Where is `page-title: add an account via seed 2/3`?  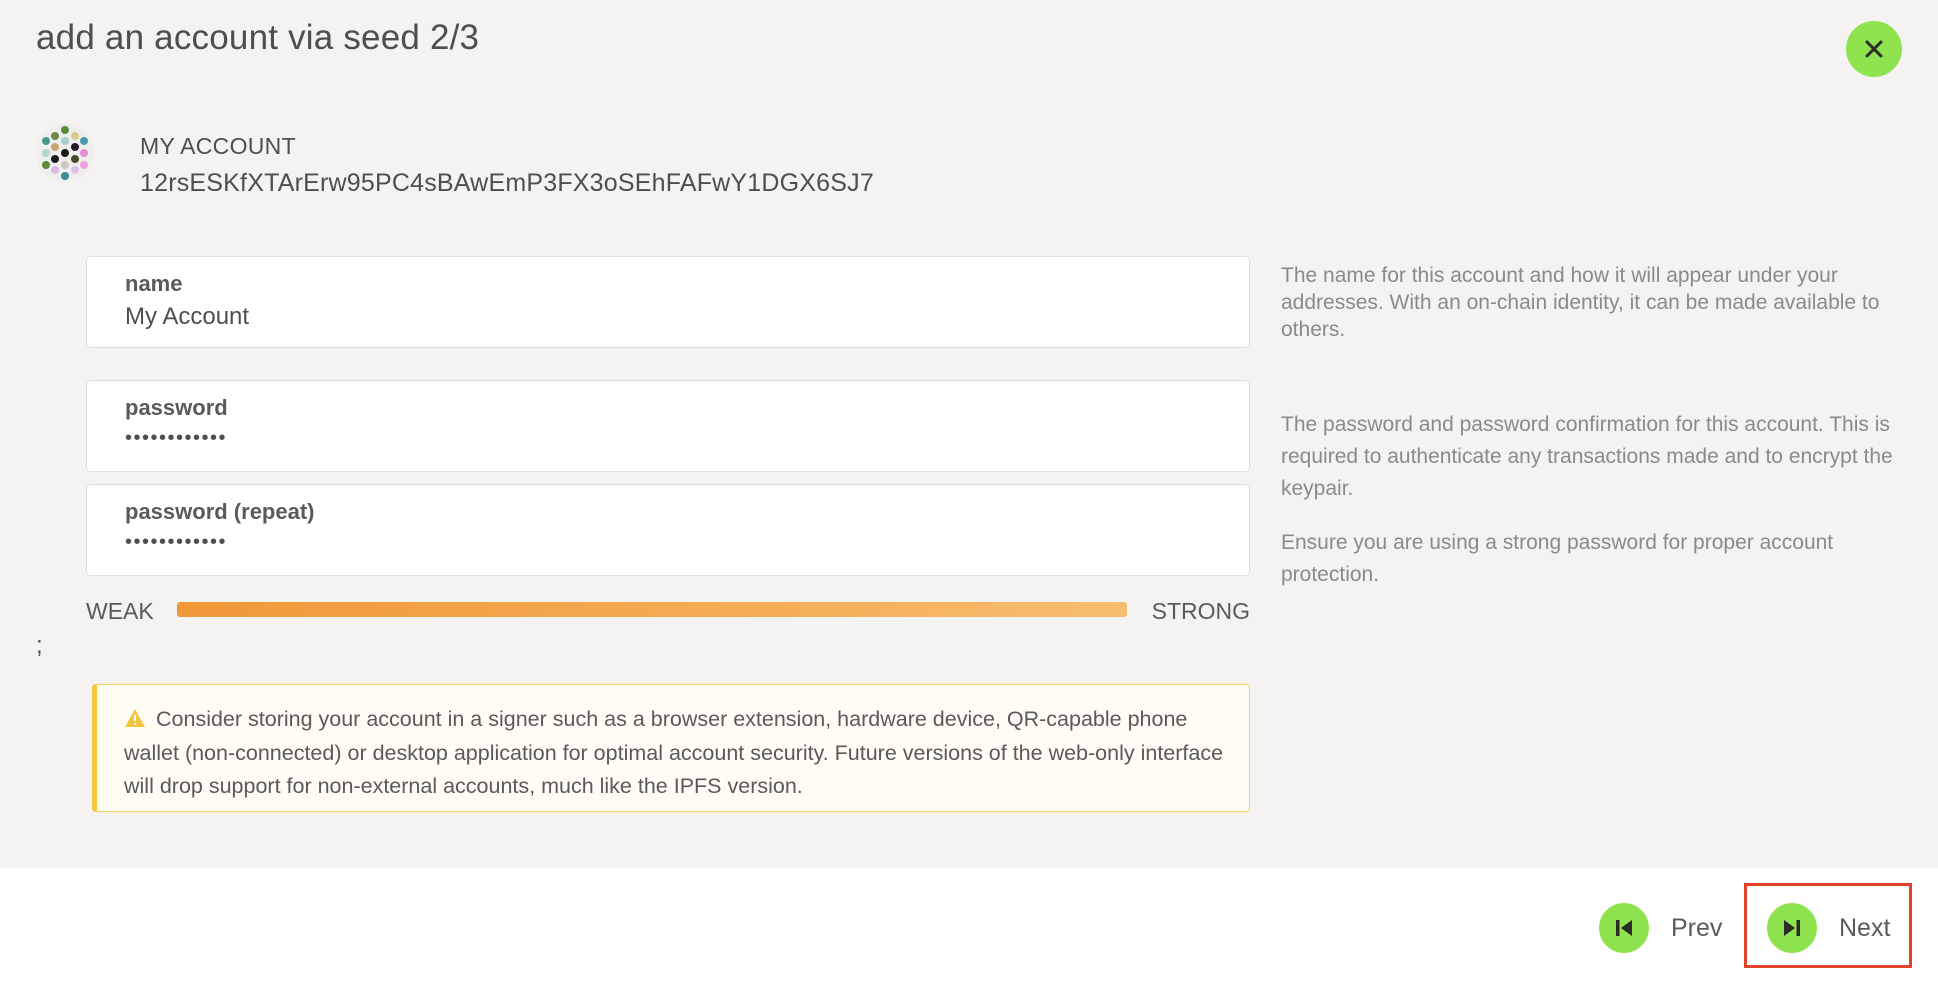
page-title: add an account via seed 2/3 is located at coordinates (258, 37).